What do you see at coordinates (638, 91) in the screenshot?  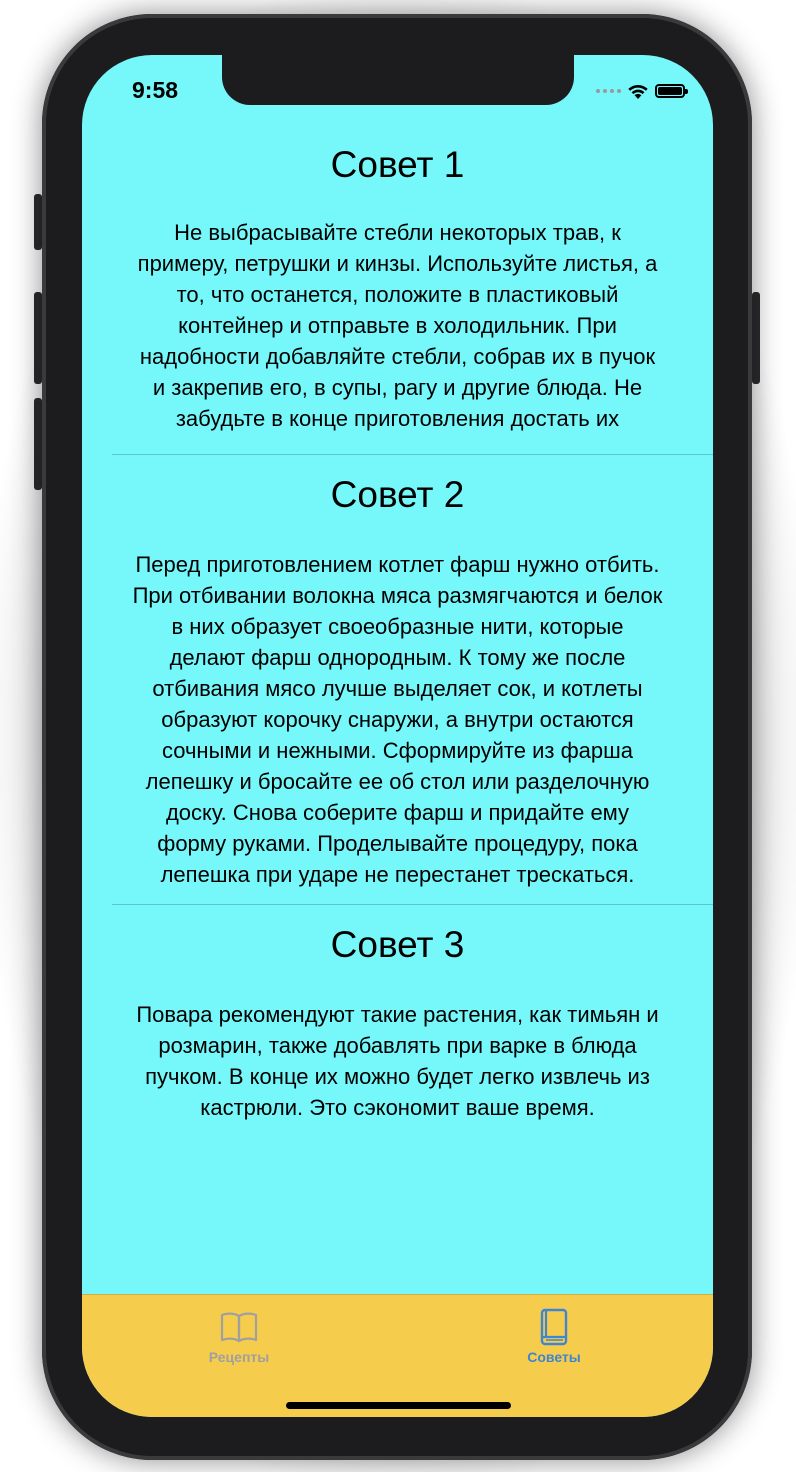 I see `wifi-icon` at bounding box center [638, 91].